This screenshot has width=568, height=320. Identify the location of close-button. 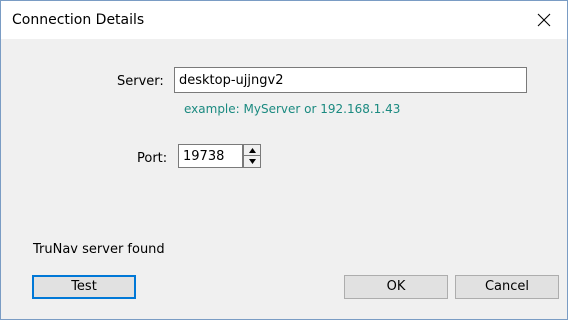
(544, 20).